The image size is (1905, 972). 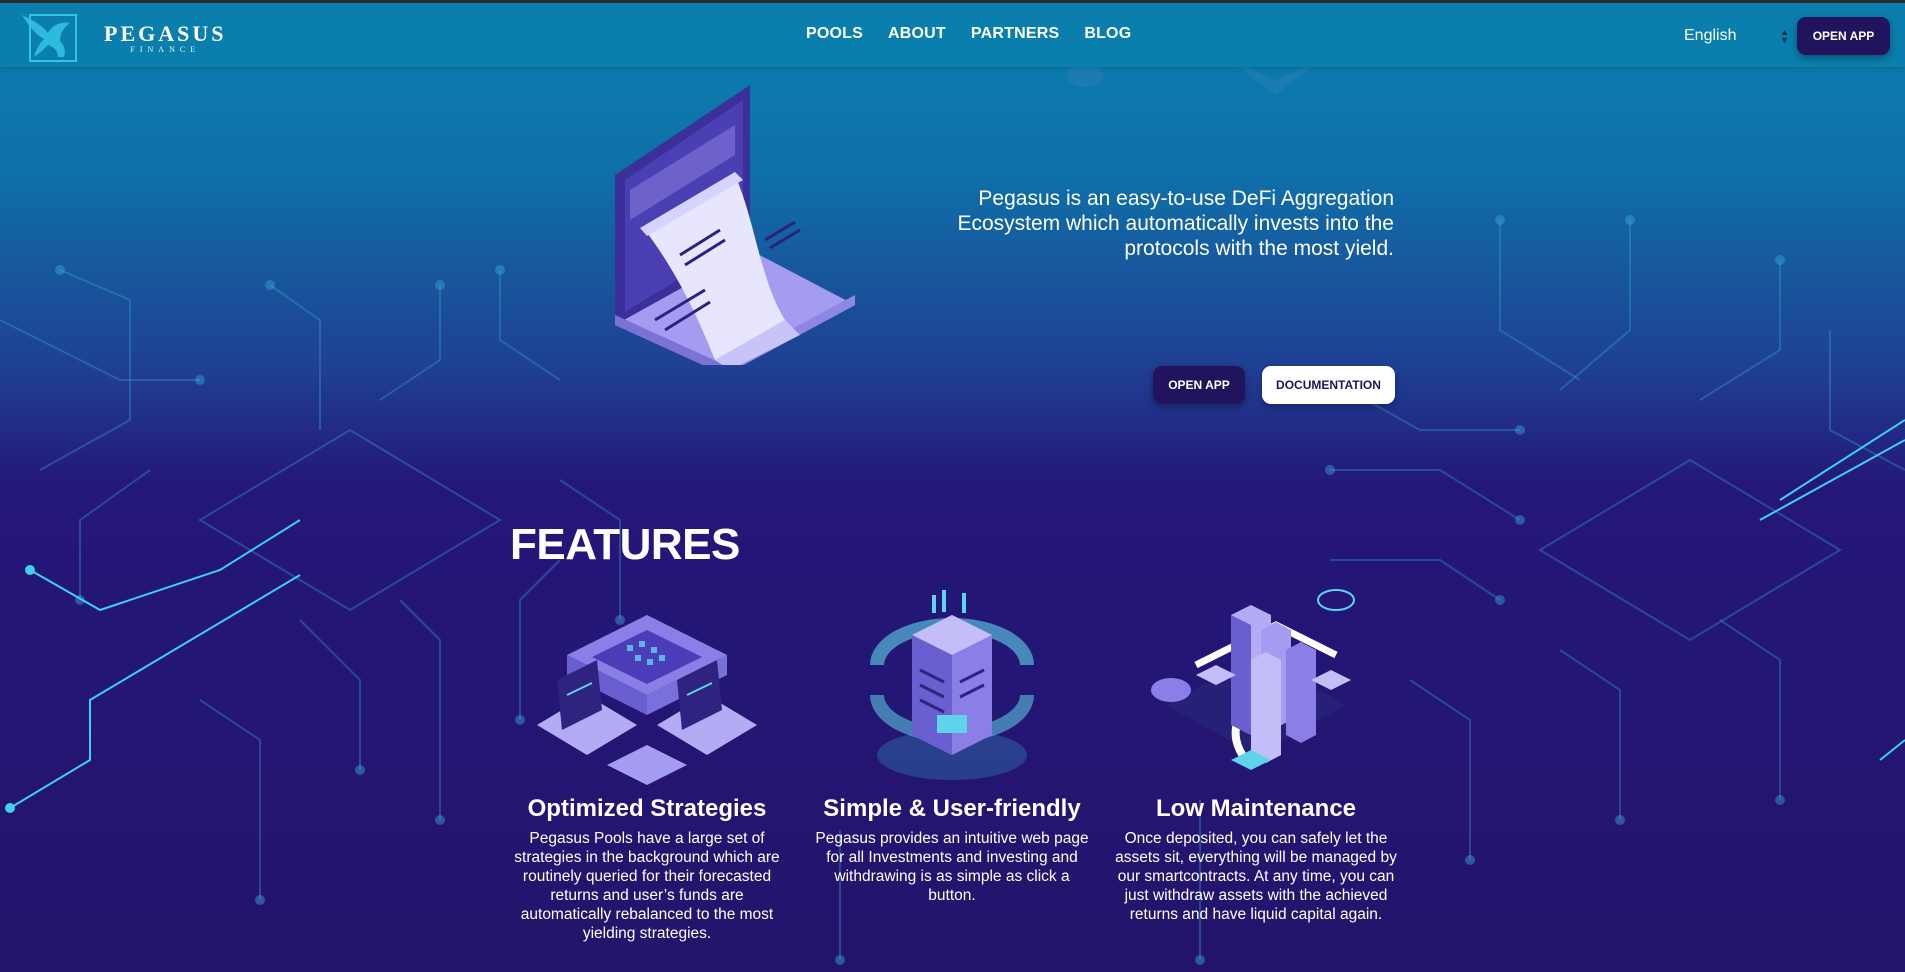 I want to click on language-selected: English, so click(x=1710, y=35).